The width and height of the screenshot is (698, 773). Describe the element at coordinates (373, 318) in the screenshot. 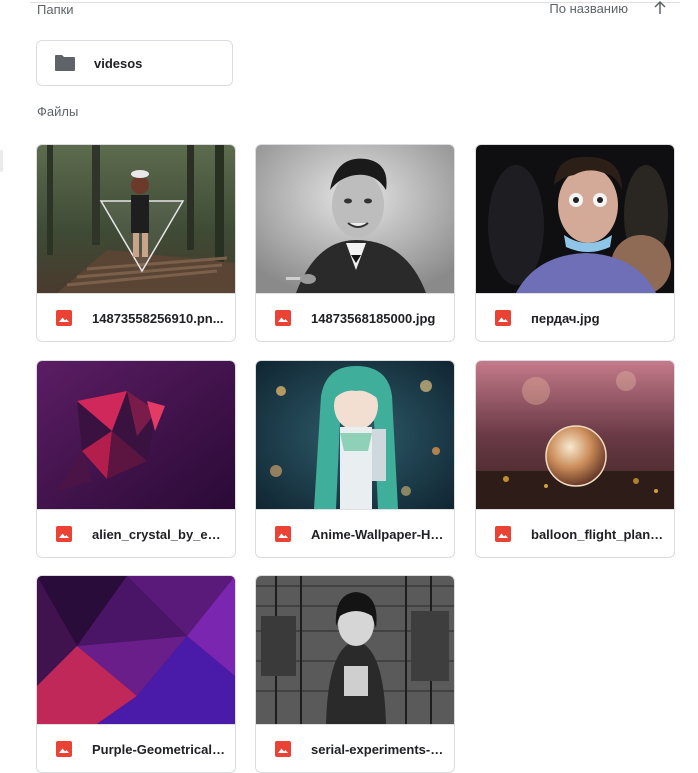

I see `file-name: 14873568185000.jpg` at that location.